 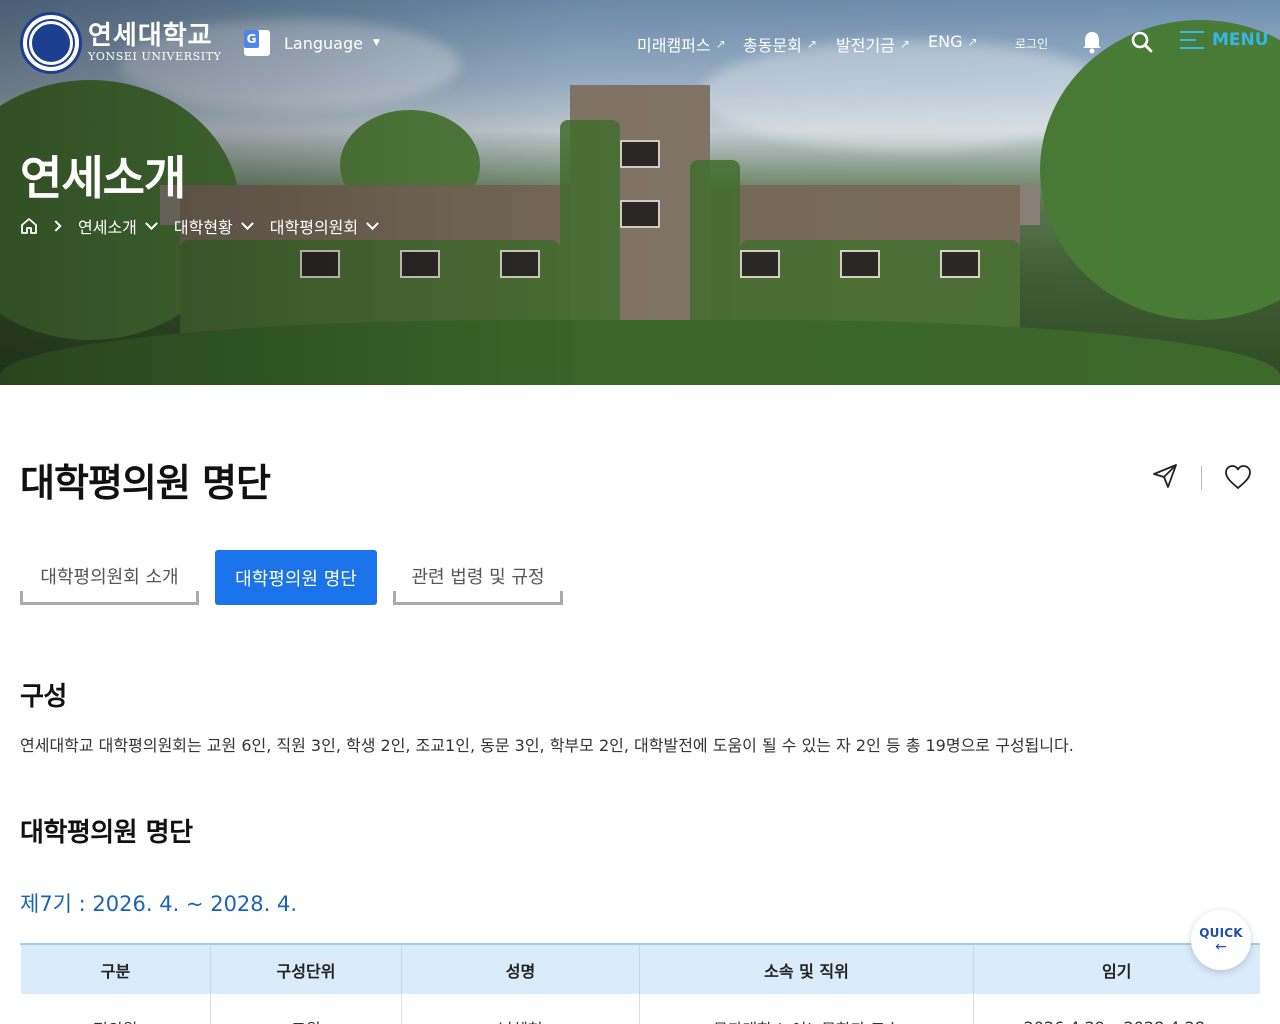 What do you see at coordinates (1240, 40) in the screenshot?
I see `menu-label: MENU` at bounding box center [1240, 40].